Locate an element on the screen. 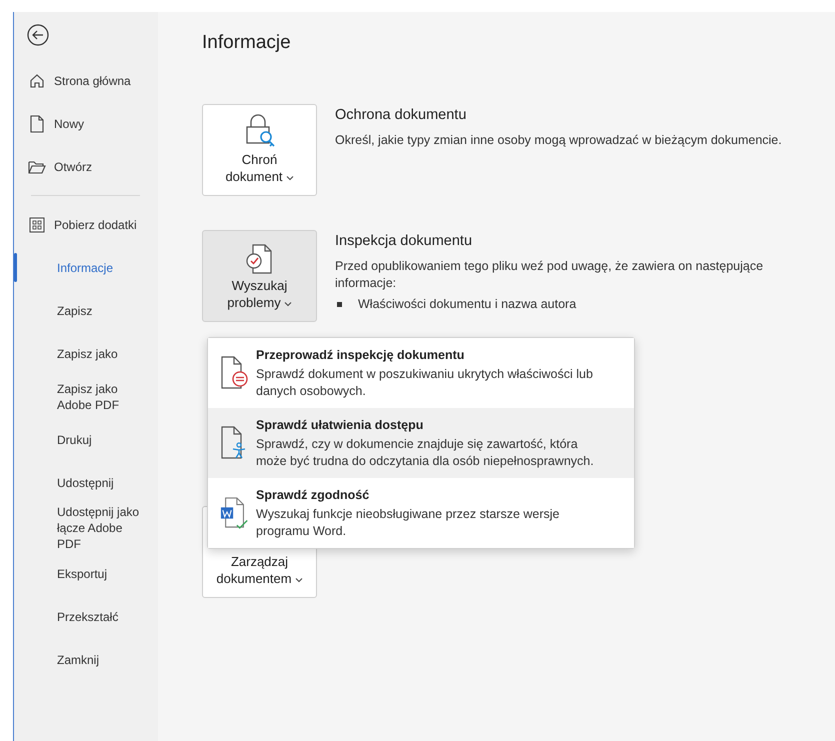  menu-item-description: Sprawdź, czy w dokumencie znajduje się zawartość, która może być trudna do odczytania dla osób niepełnosprawnych. is located at coordinates (425, 453).